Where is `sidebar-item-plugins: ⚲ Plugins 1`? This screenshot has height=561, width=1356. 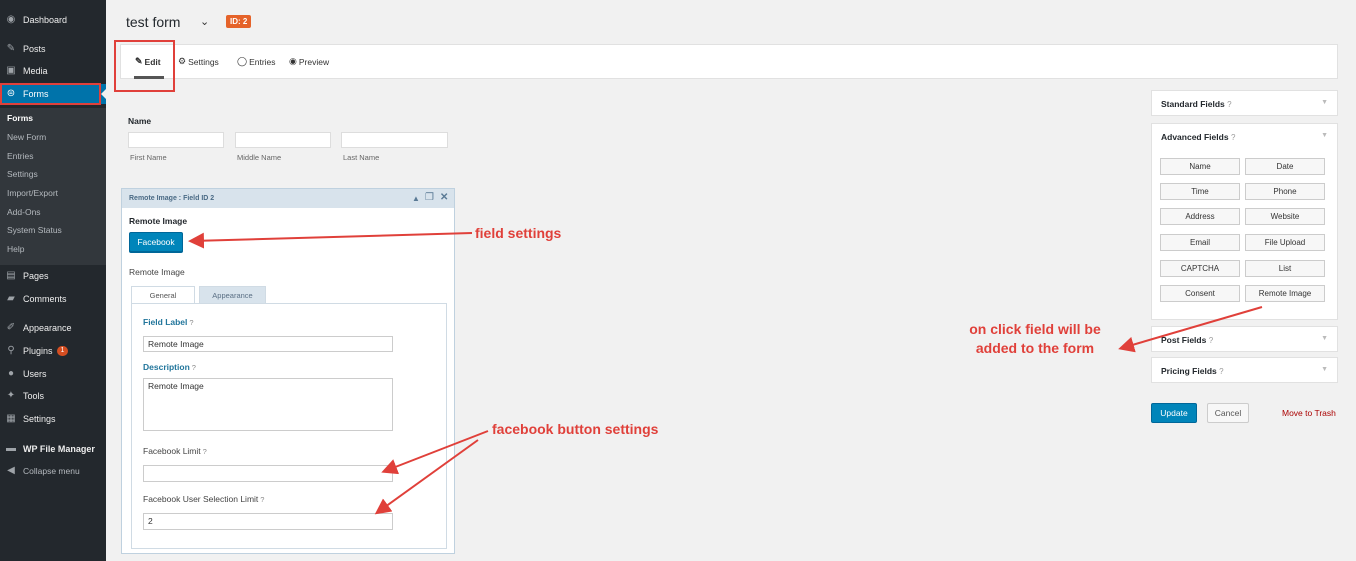
sidebar-item-plugins: ⚲ Plugins 1 is located at coordinates (53, 351).